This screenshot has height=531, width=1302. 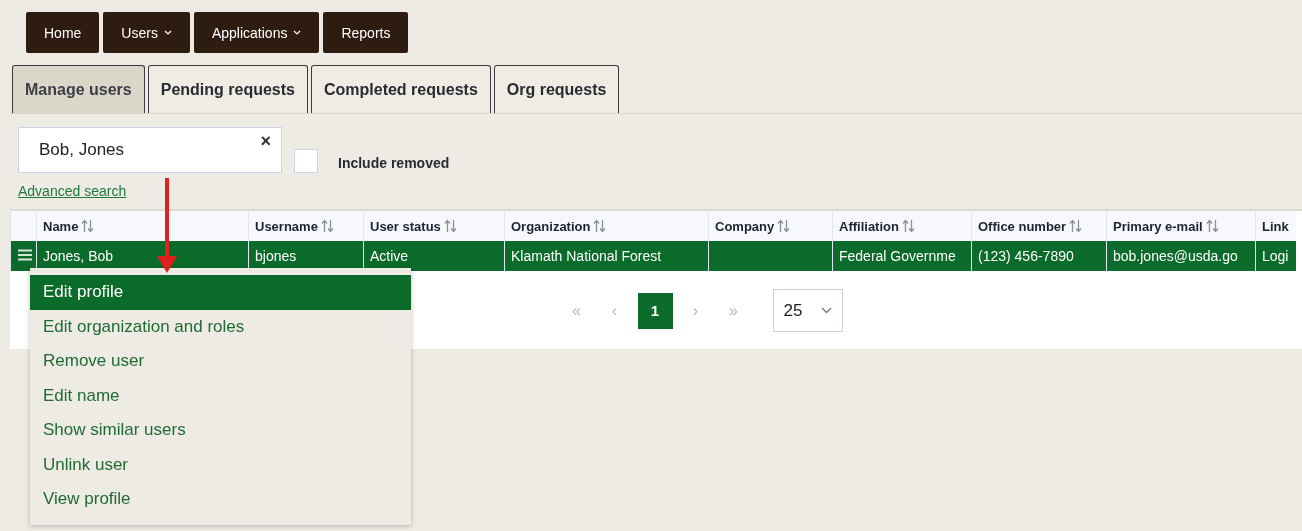 I want to click on column-header: Primary e-mail, so click(x=1181, y=226).